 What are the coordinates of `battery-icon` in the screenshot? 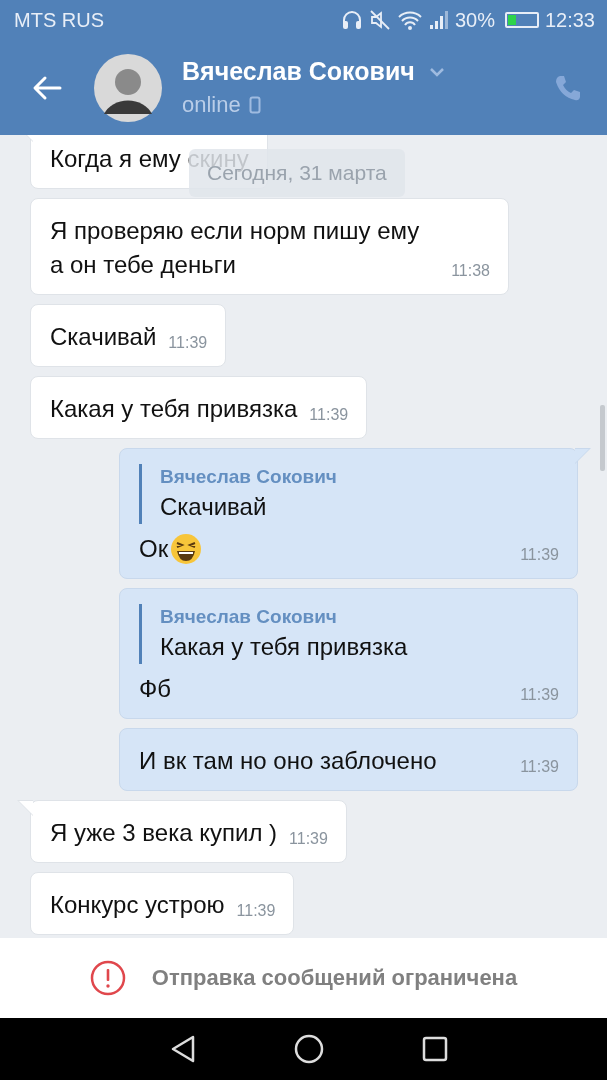 It's located at (521, 20).